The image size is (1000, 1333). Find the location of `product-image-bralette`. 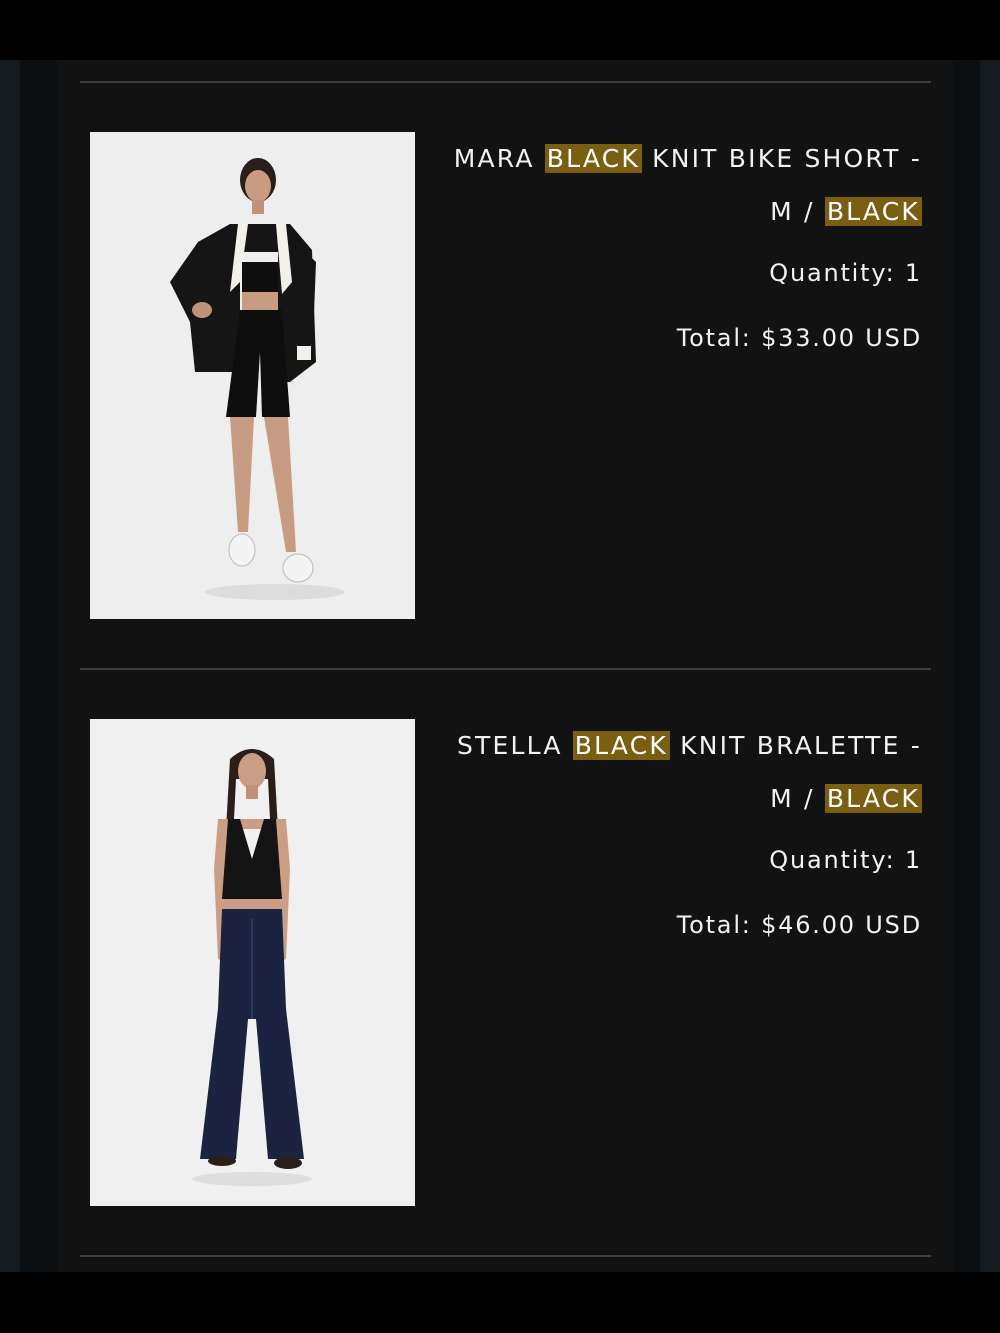

product-image-bralette is located at coordinates (252, 962).